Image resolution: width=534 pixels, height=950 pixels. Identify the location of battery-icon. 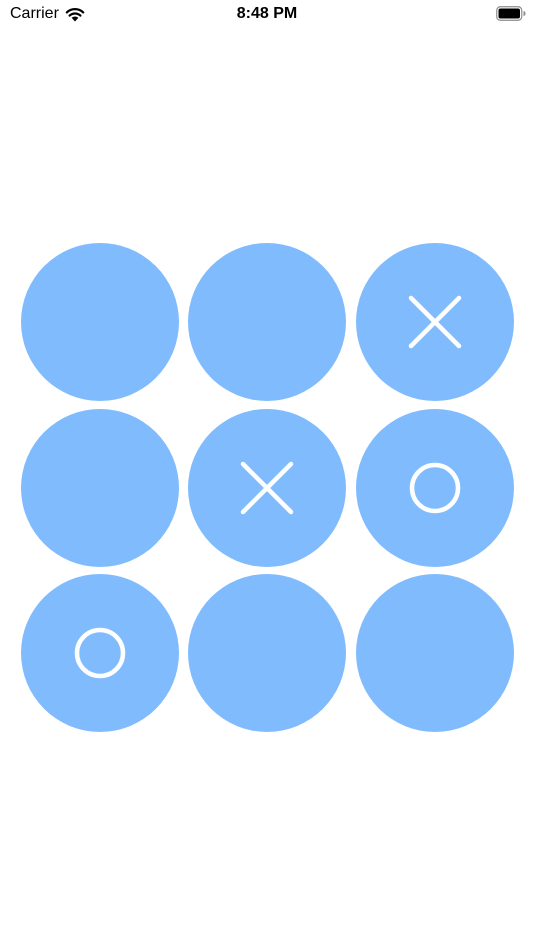
(511, 13).